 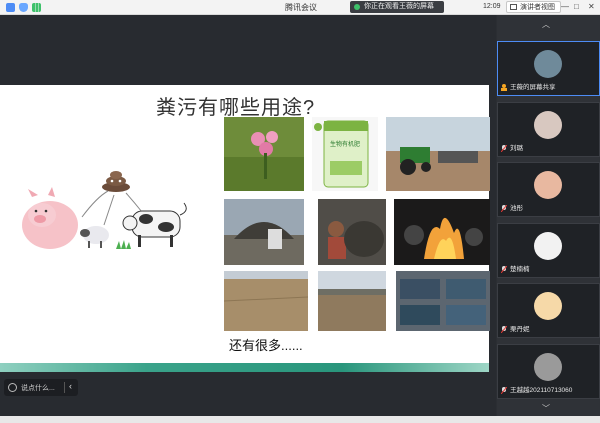 What do you see at coordinates (244, 367) in the screenshot?
I see `slide-bottom-band` at bounding box center [244, 367].